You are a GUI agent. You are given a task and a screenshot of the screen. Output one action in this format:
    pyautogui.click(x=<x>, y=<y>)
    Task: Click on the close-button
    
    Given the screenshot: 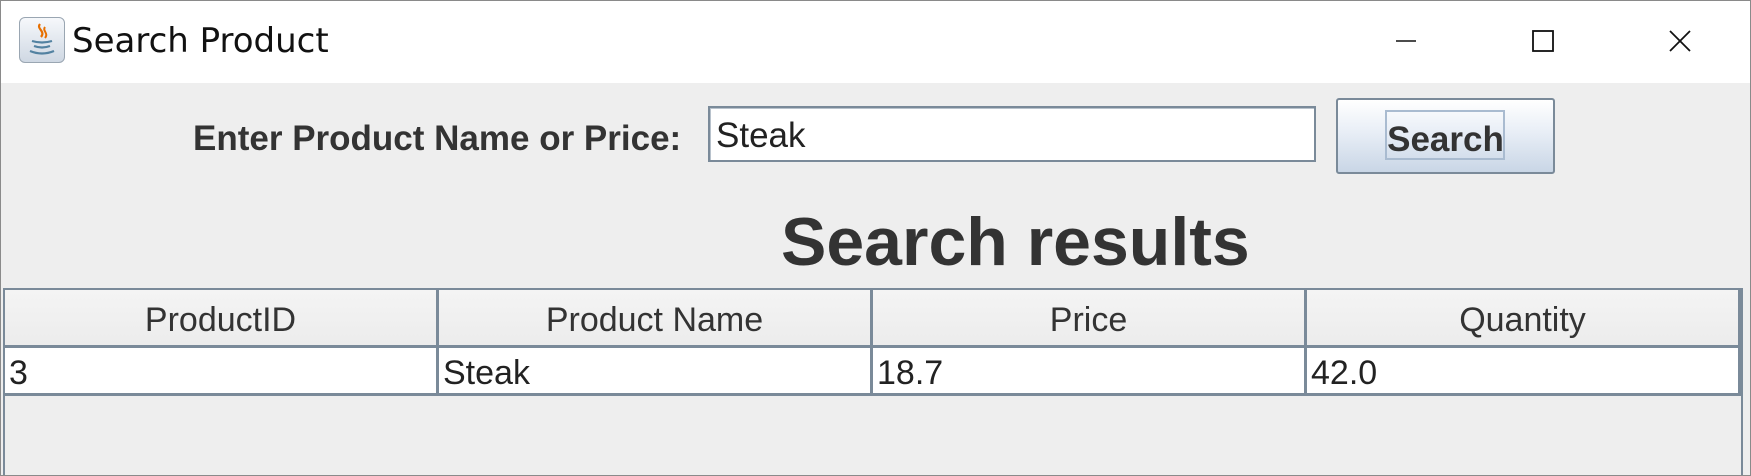 What is the action you would take?
    pyautogui.click(x=1679, y=41)
    